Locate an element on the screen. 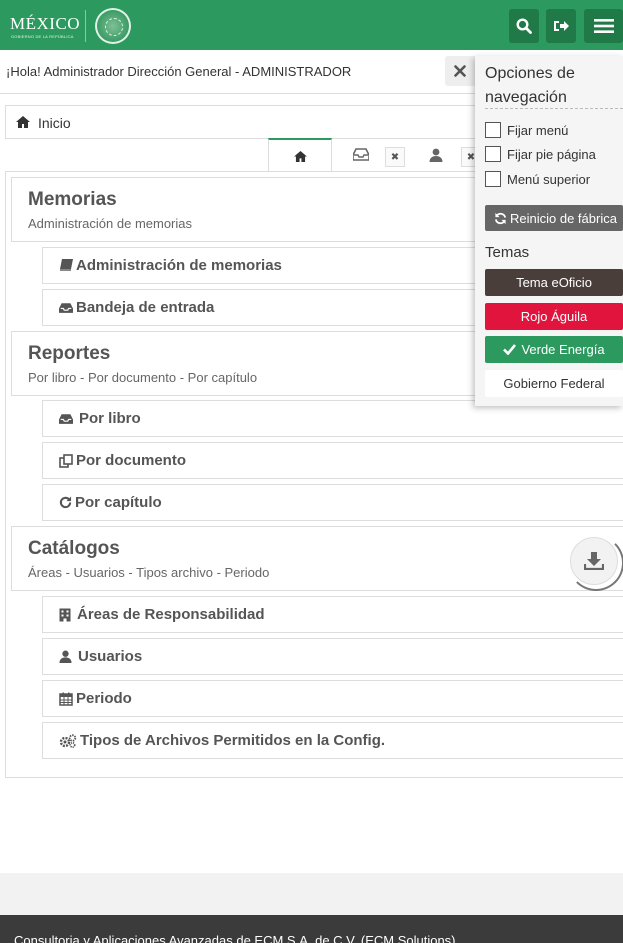  menu-item-usuarios: Usuarios is located at coordinates (332, 656).